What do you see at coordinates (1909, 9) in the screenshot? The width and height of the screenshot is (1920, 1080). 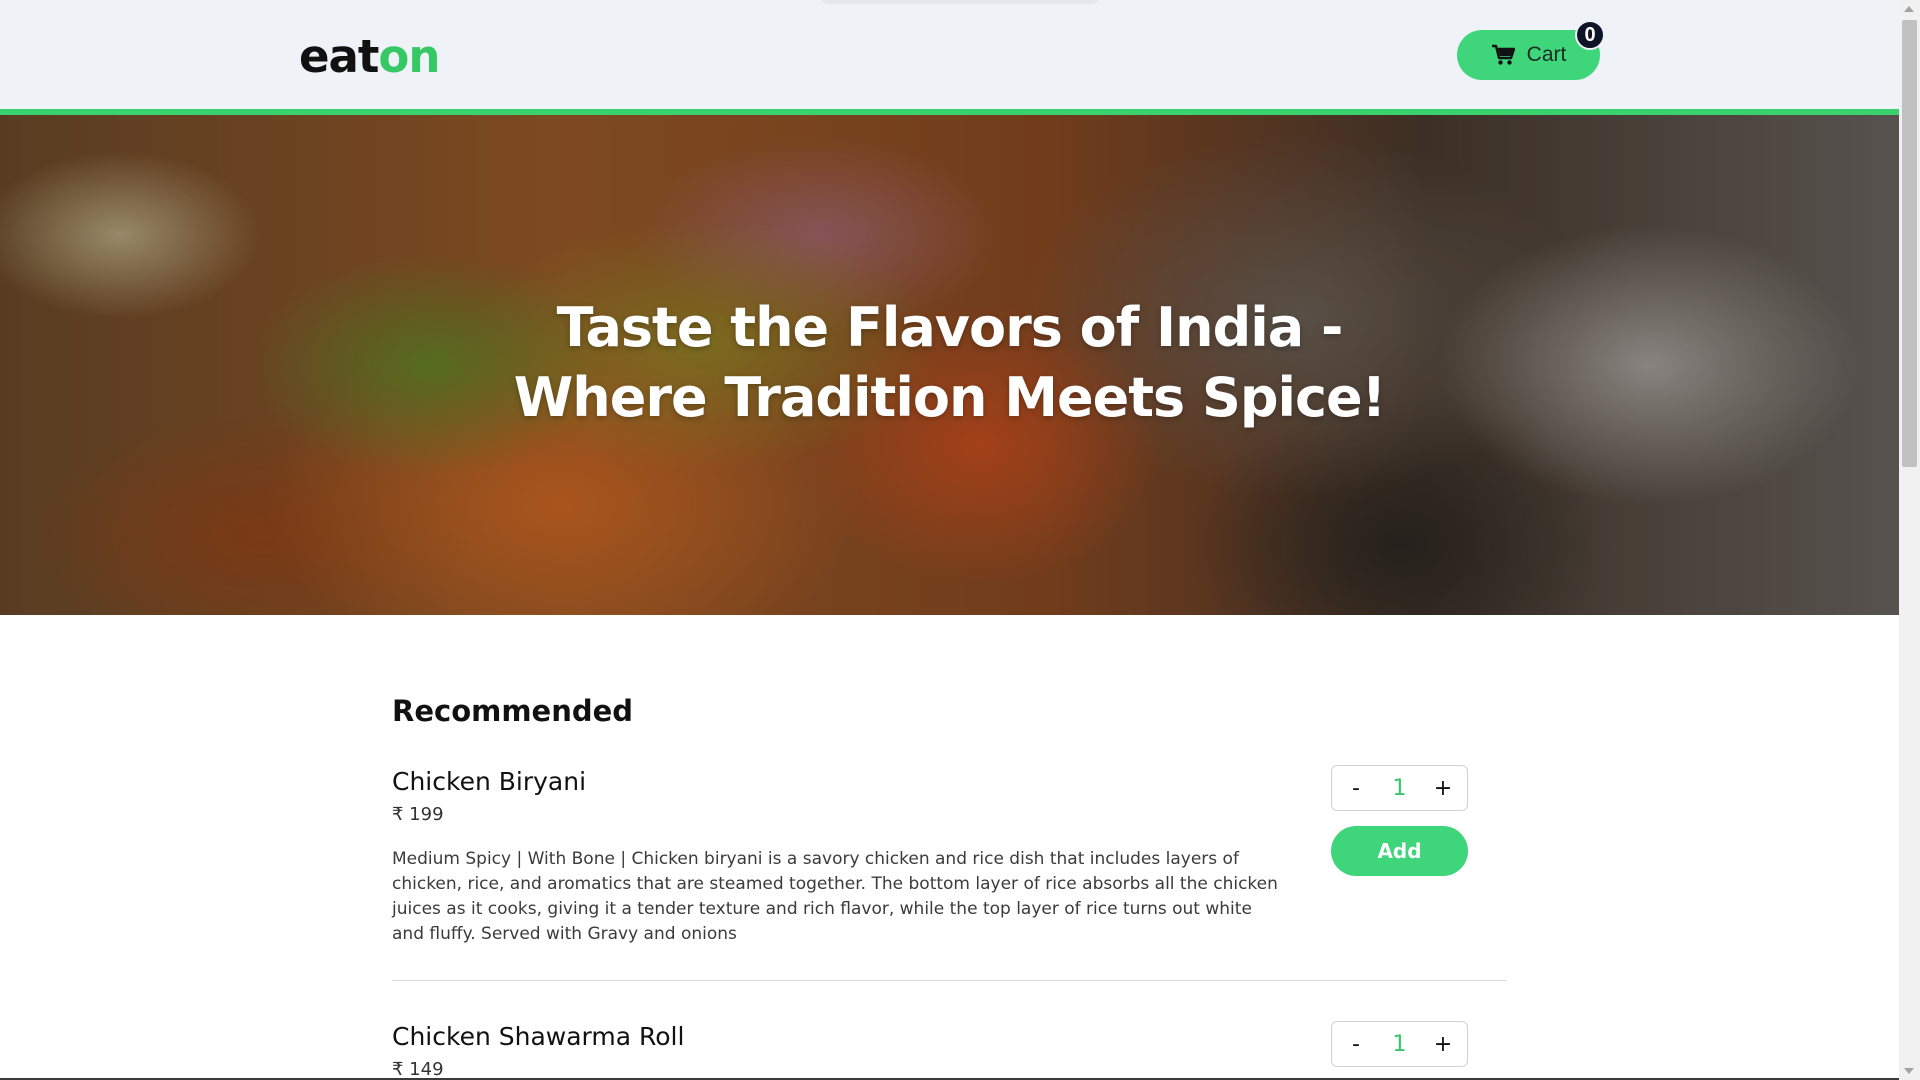 I see `scroll-up-arrow-icon` at bounding box center [1909, 9].